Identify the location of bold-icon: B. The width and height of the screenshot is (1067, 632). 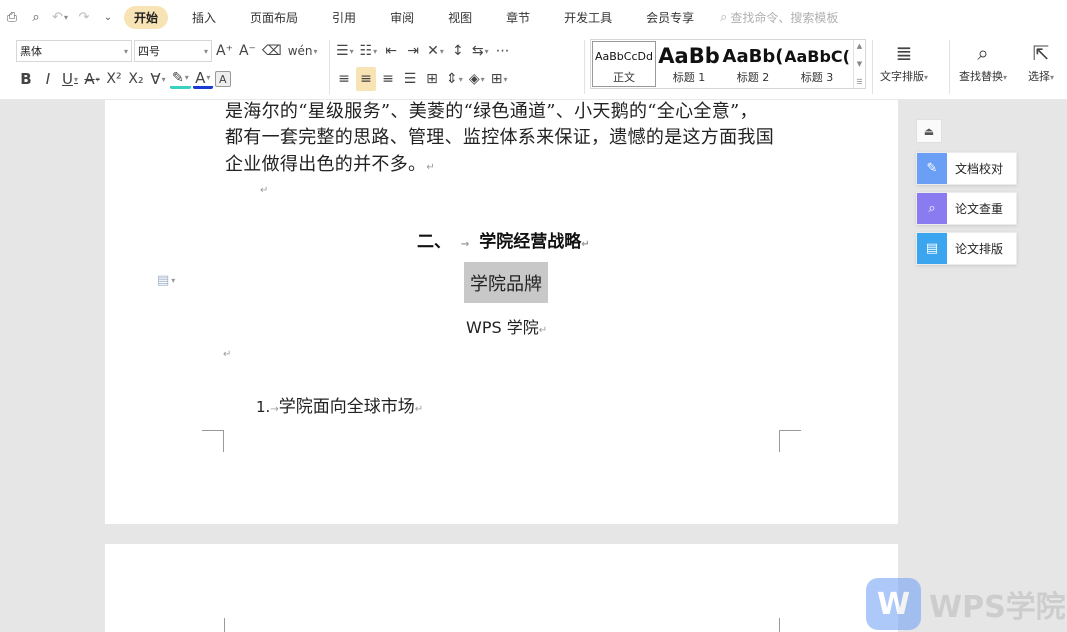
(26, 79).